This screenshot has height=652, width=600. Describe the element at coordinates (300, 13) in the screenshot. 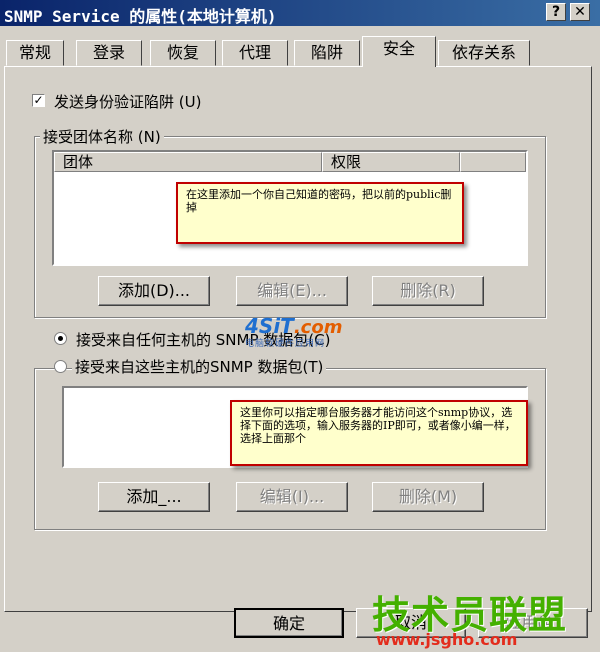

I see `title-bar: SNMP Service 的属性(本地计算机) ? ✕` at that location.